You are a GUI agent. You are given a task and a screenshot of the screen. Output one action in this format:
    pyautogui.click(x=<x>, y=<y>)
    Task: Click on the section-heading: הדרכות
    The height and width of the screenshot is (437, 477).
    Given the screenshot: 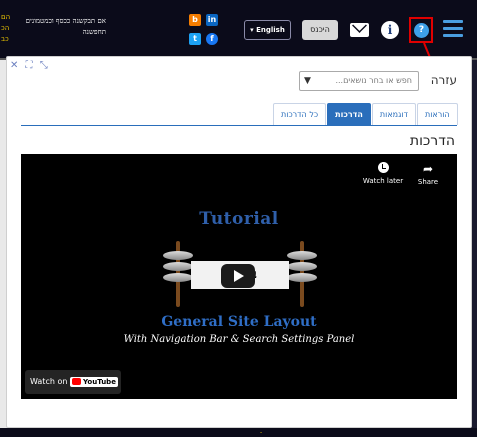 What is the action you would take?
    pyautogui.click(x=432, y=141)
    